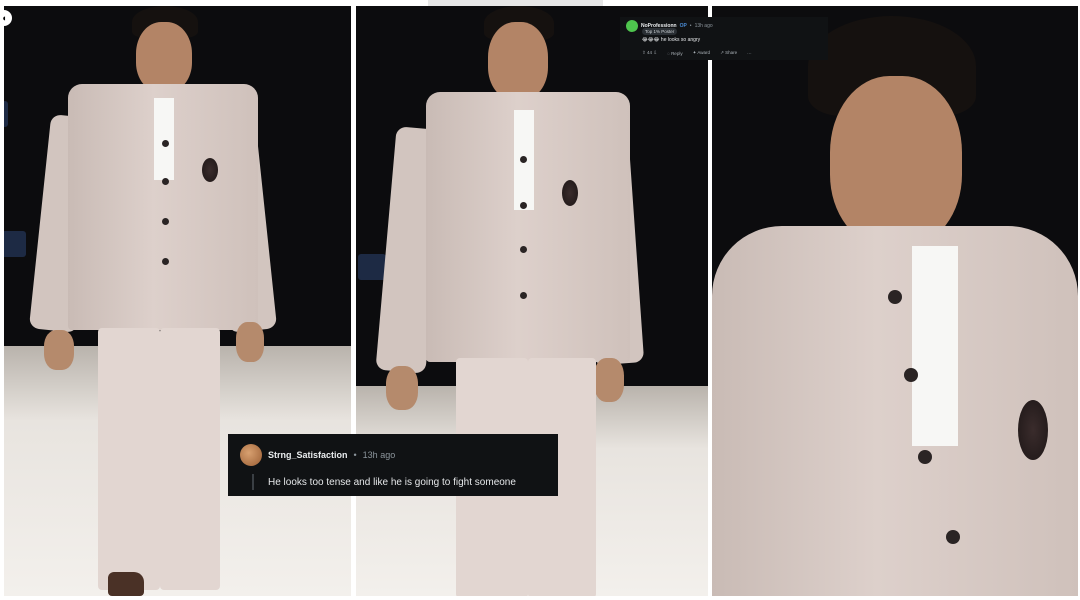 This screenshot has width=1080, height=600. I want to click on comment-actions: ⇧ 44 ⇩ ◌ Reply ✦ Award ↗ Share ···, so click(697, 53).